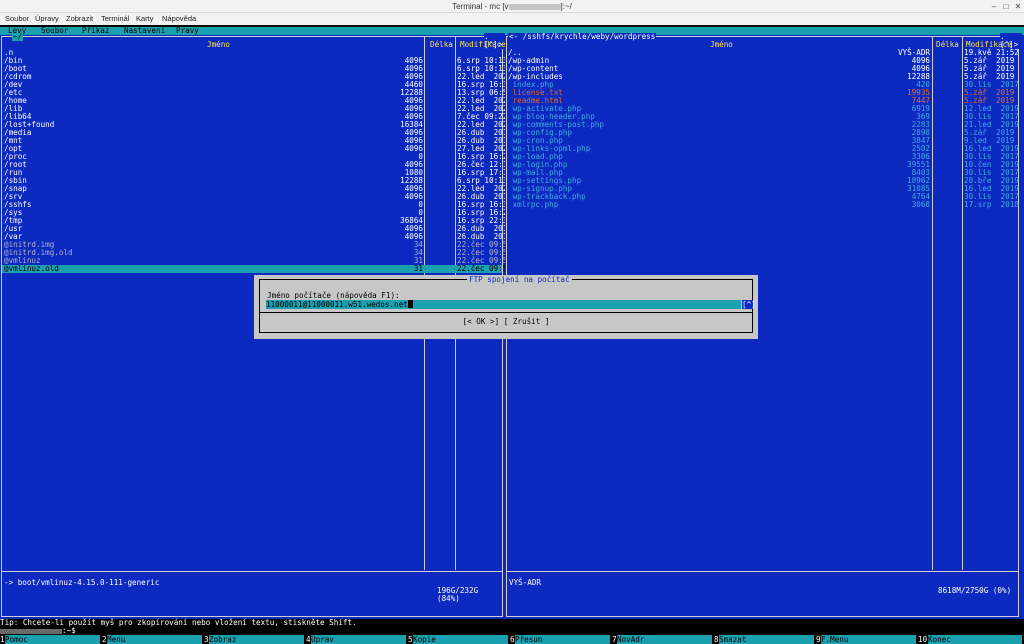 This screenshot has width=1024, height=644. I want to click on file-row: /wp-admin 4096 5.zář 2019, so click(762, 61).